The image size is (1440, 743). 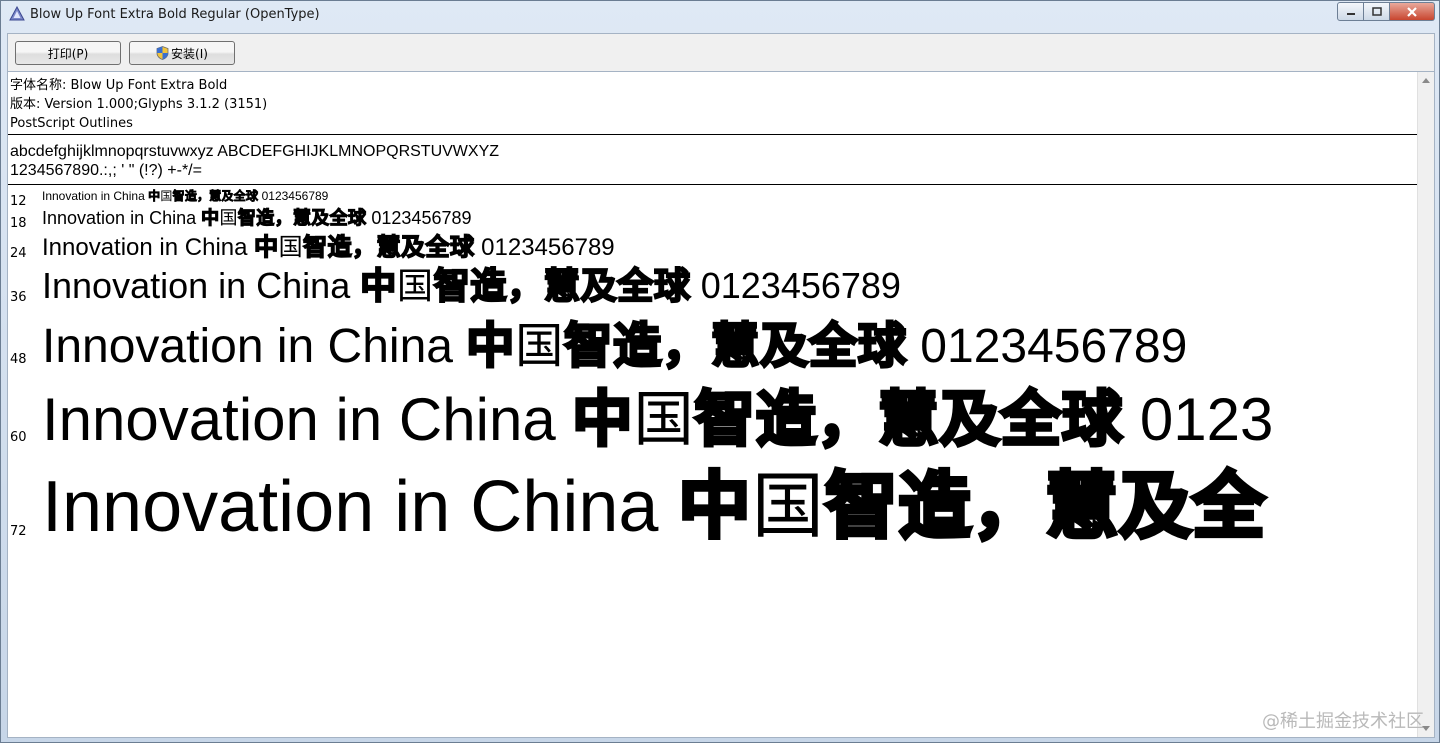 What do you see at coordinates (1343, 721) in the screenshot?
I see `watermark: @稀土掘金技术社区` at bounding box center [1343, 721].